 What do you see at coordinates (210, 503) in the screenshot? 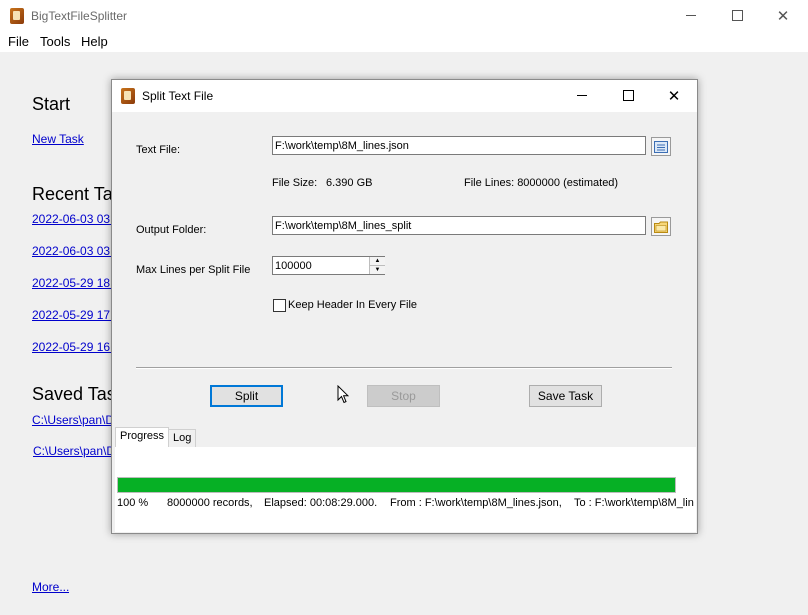
I see `status-records: 8000000 records,` at bounding box center [210, 503].